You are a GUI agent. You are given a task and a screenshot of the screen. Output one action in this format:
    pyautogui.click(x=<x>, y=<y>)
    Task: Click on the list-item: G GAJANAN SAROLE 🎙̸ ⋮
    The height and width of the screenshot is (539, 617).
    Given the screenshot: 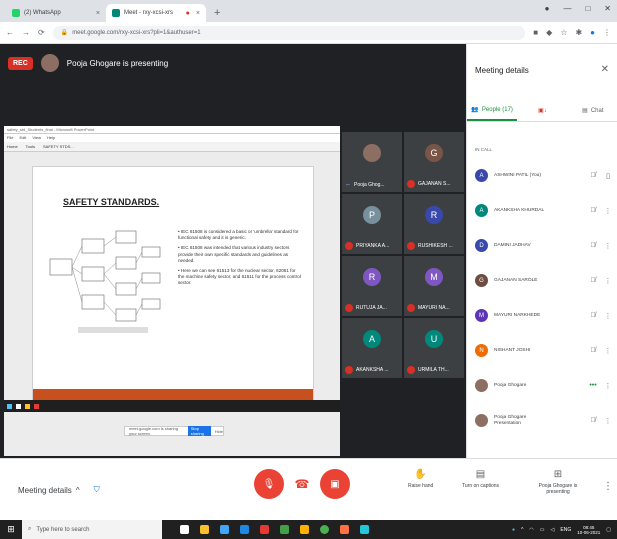 What is the action you would take?
    pyautogui.click(x=542, y=280)
    